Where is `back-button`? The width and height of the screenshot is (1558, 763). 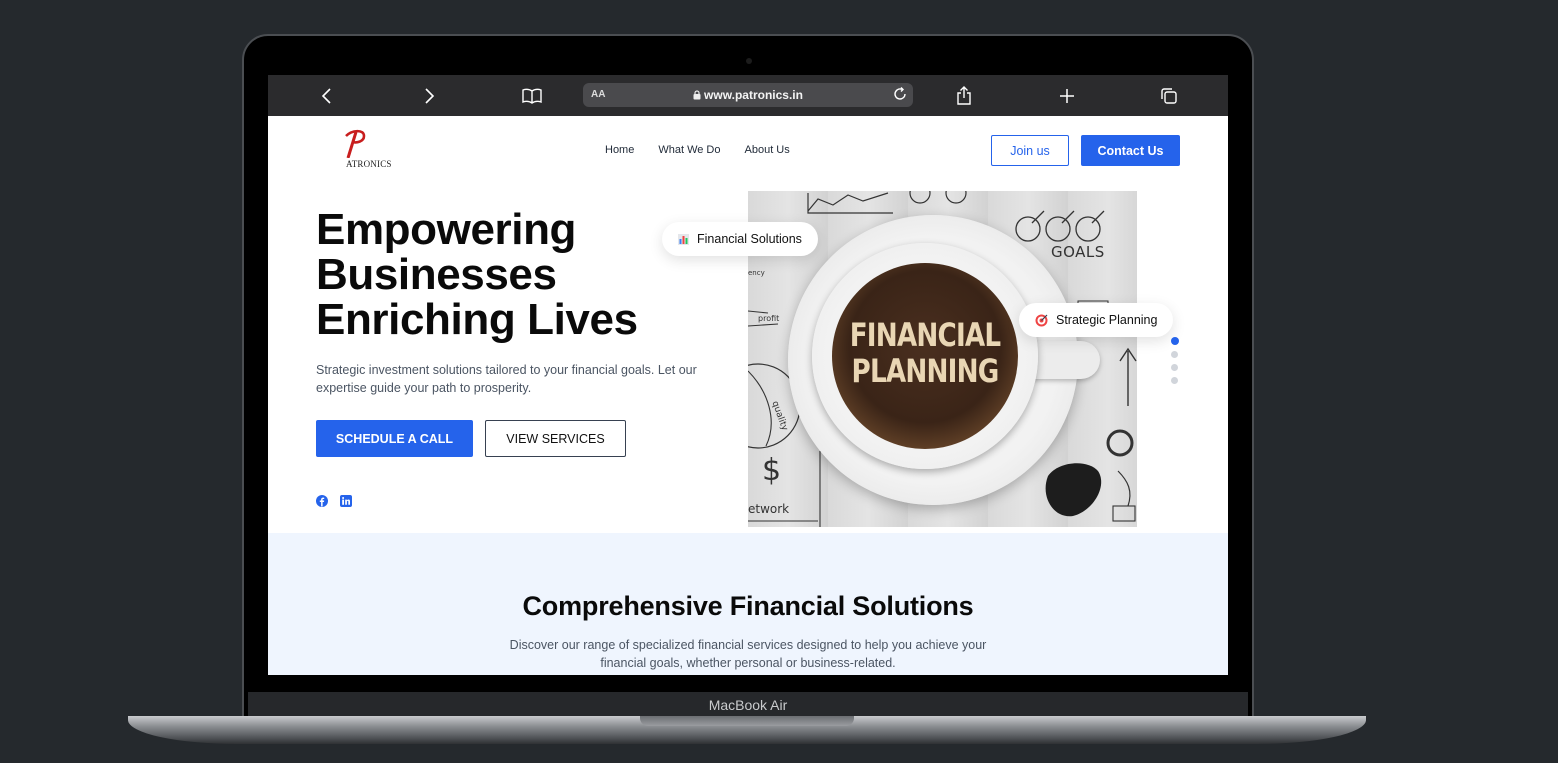 back-button is located at coordinates (327, 96).